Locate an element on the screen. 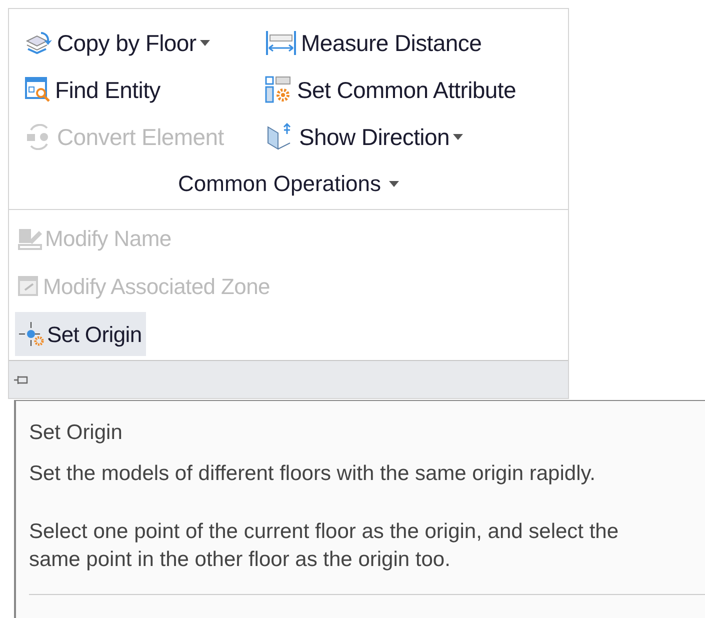  menu-item: Set Origin is located at coordinates (80, 334).